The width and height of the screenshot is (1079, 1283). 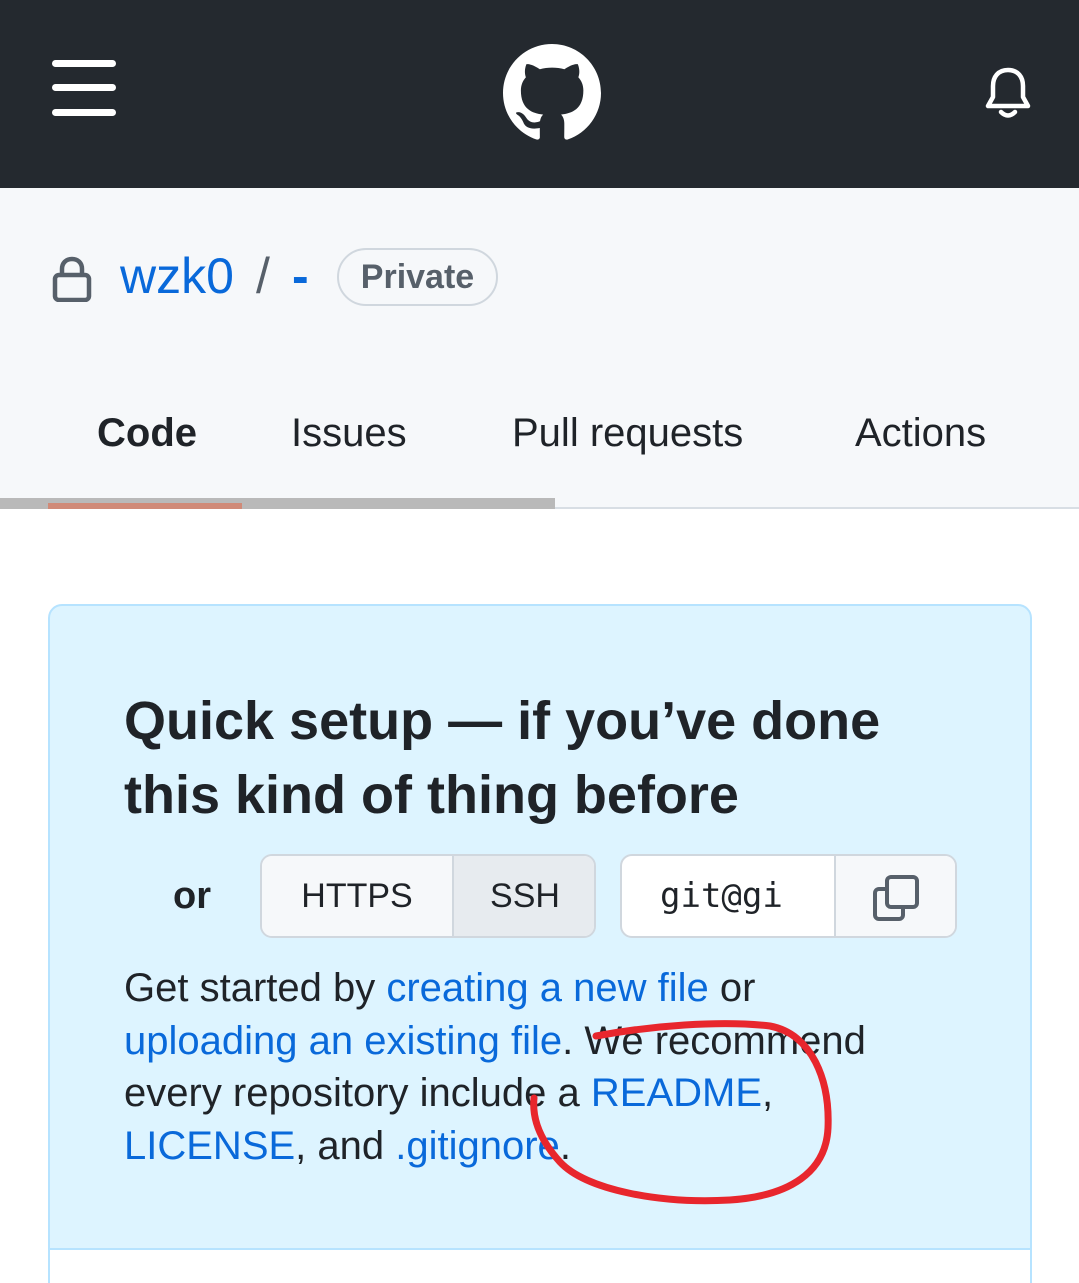 I want to click on protocol-toggle: HTTPS SSH, so click(x=428, y=896).